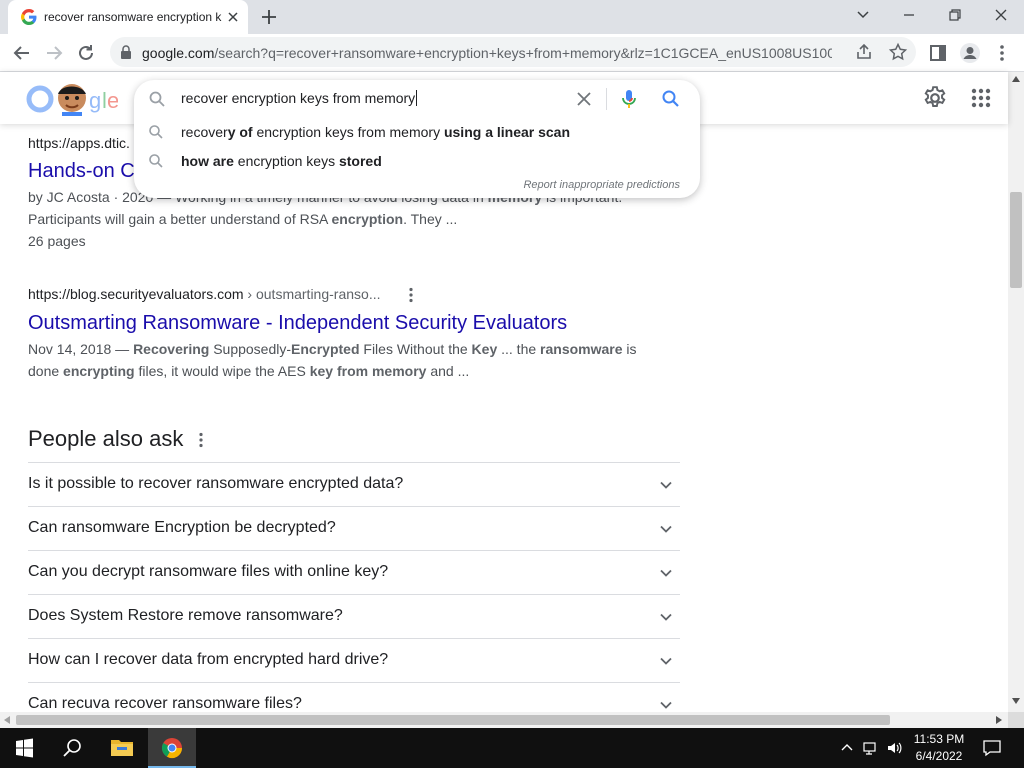  What do you see at coordinates (165, 703) in the screenshot?
I see `paa-question-text: Can recuva recover ransomware files?` at bounding box center [165, 703].